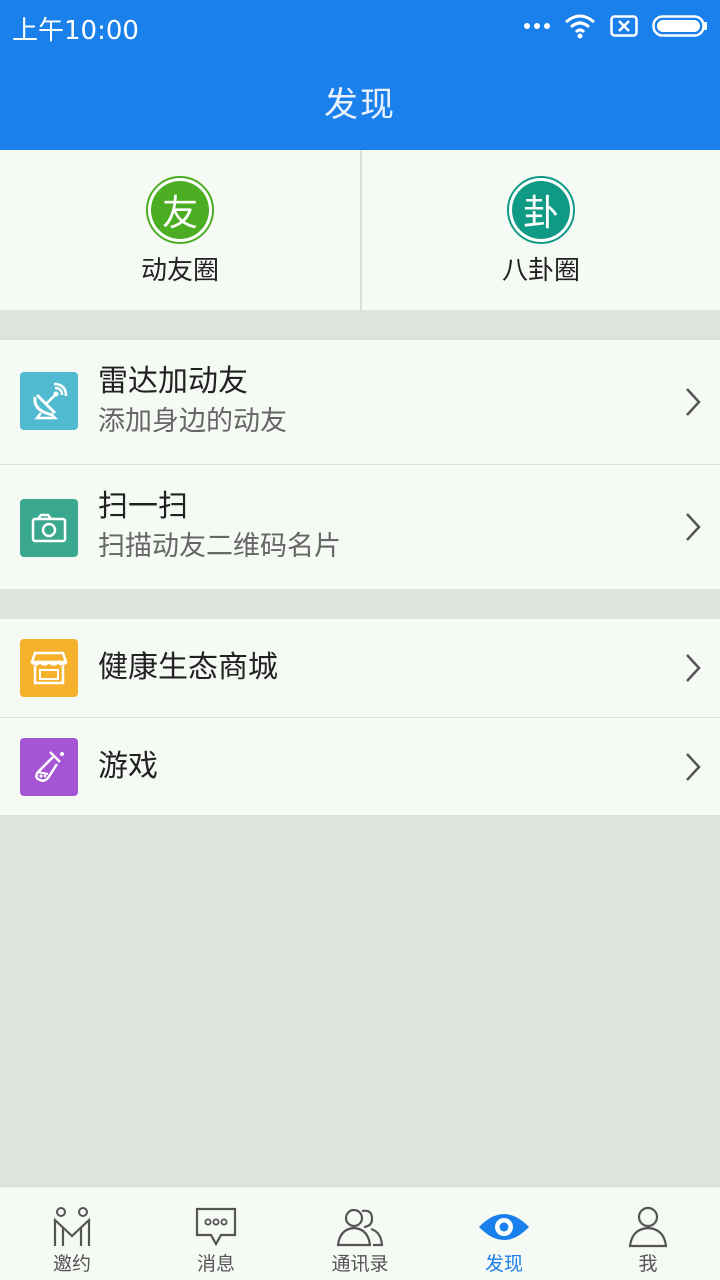  I want to click on moyou-circle-badge: 友, so click(180, 210).